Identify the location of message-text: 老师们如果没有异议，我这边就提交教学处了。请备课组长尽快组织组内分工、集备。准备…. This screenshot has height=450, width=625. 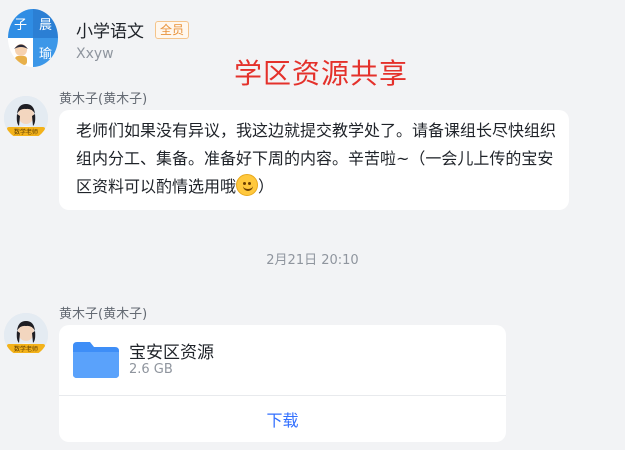
(321, 159).